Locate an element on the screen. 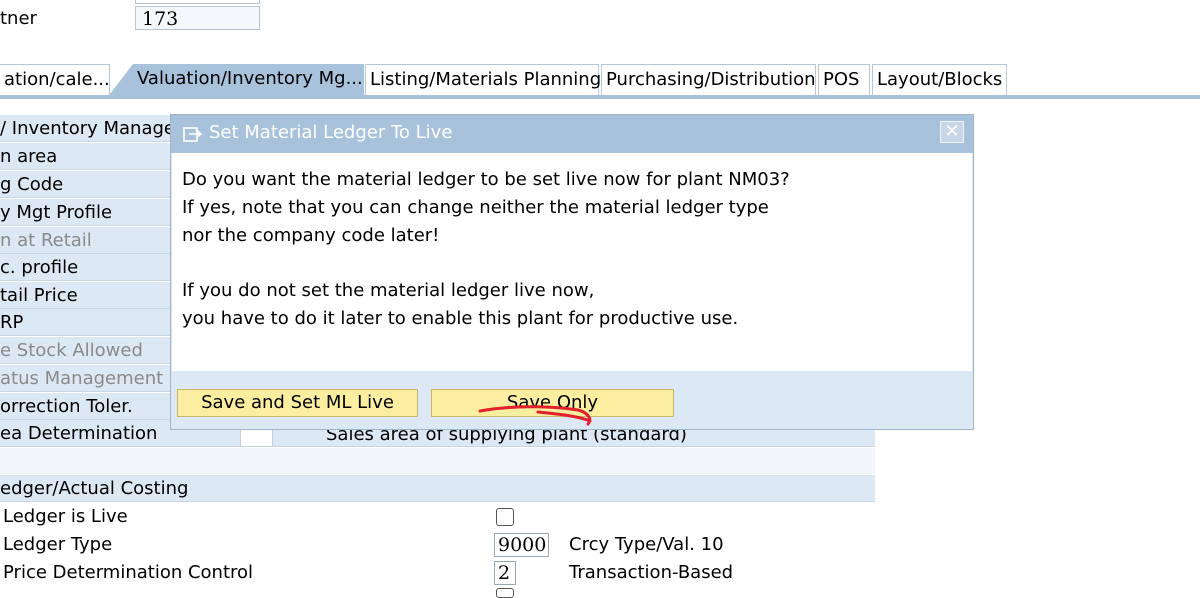  row-label: RP is located at coordinates (12, 322).